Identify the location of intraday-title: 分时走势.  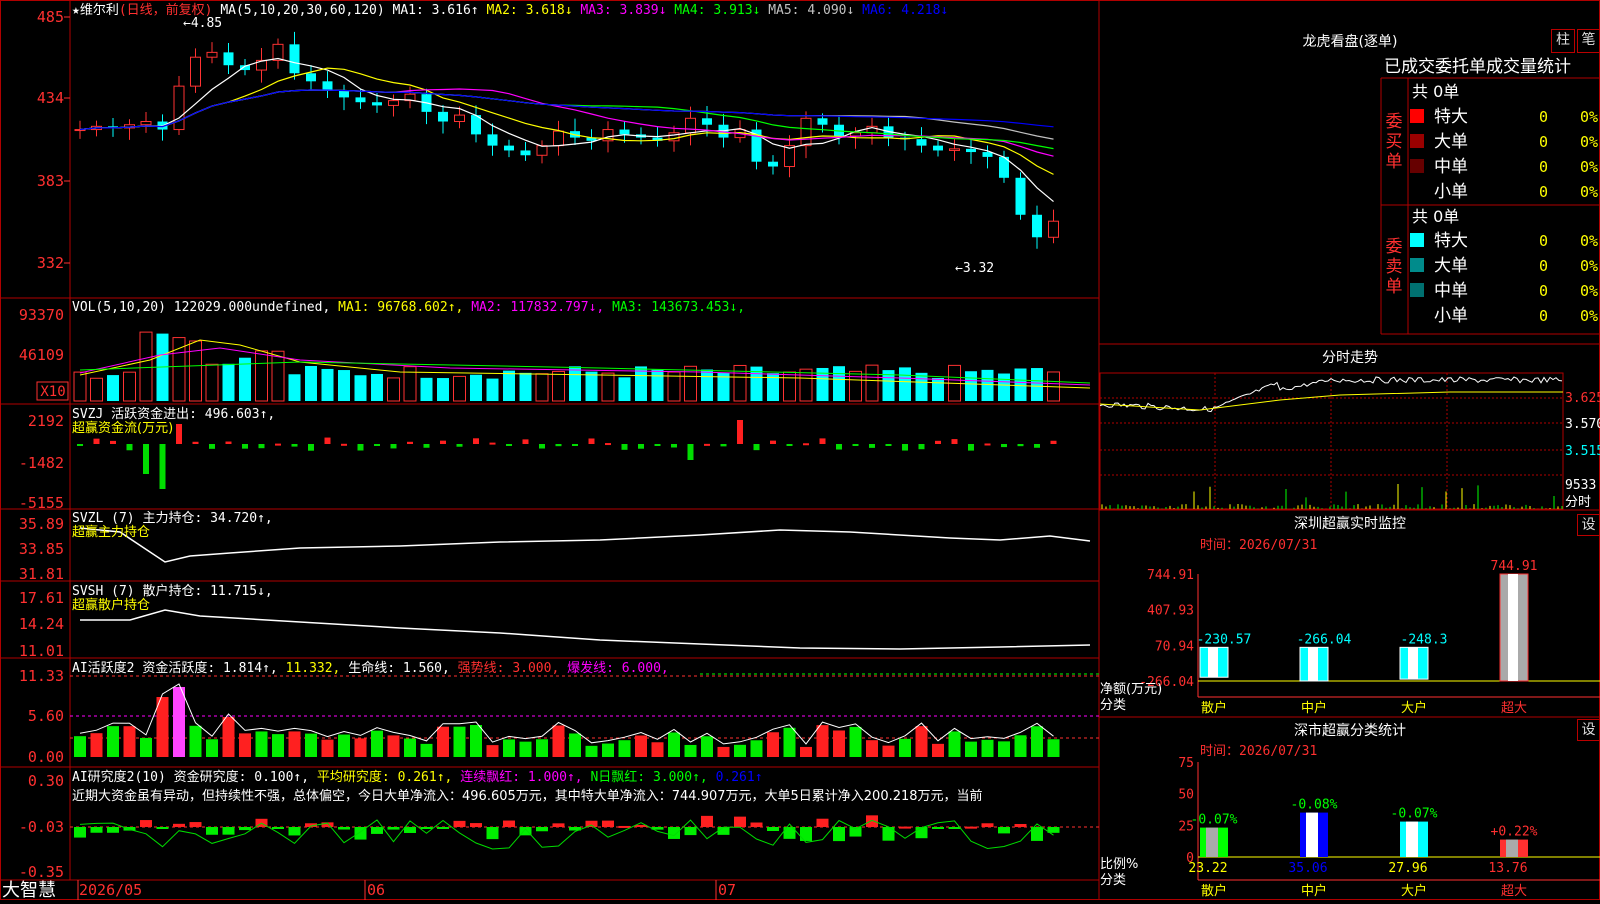
(1350, 358).